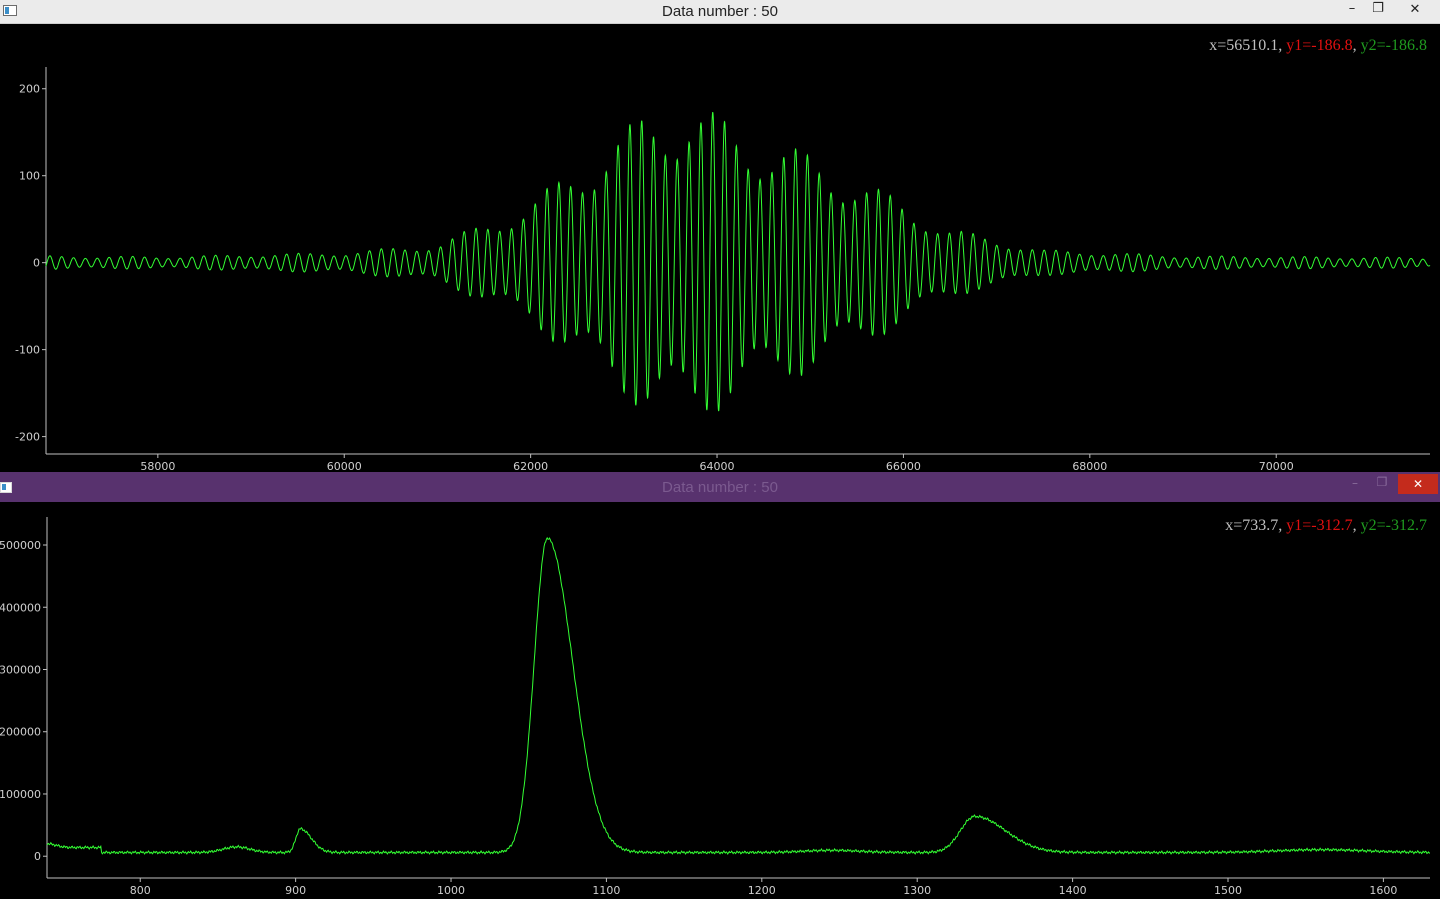  I want to click on y-tick-label: -200, so click(27, 437).